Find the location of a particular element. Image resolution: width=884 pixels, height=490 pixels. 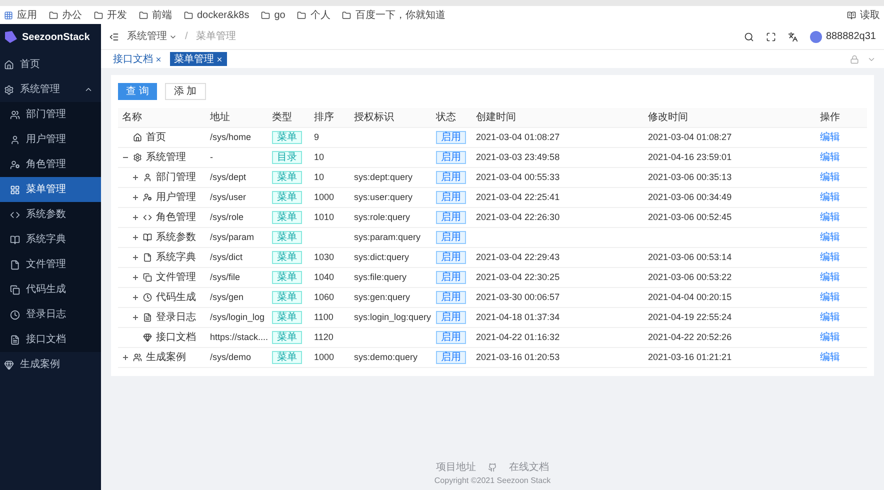

bookmark-link: docker&k8s is located at coordinates (223, 15).